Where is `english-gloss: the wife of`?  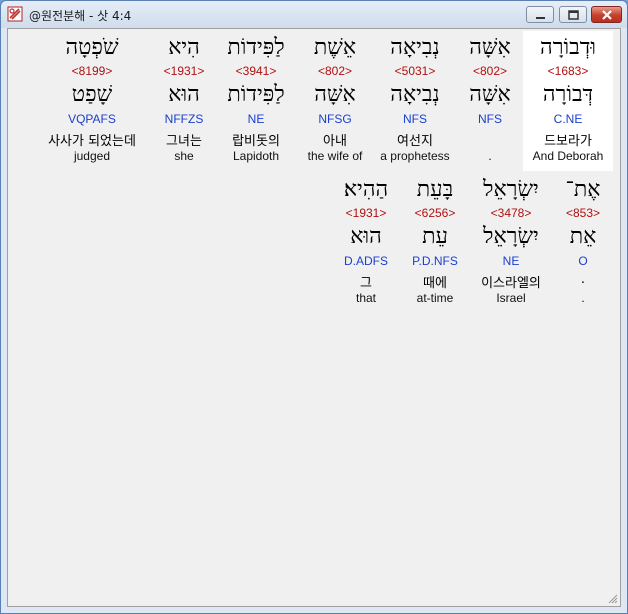 english-gloss: the wife of is located at coordinates (335, 156).